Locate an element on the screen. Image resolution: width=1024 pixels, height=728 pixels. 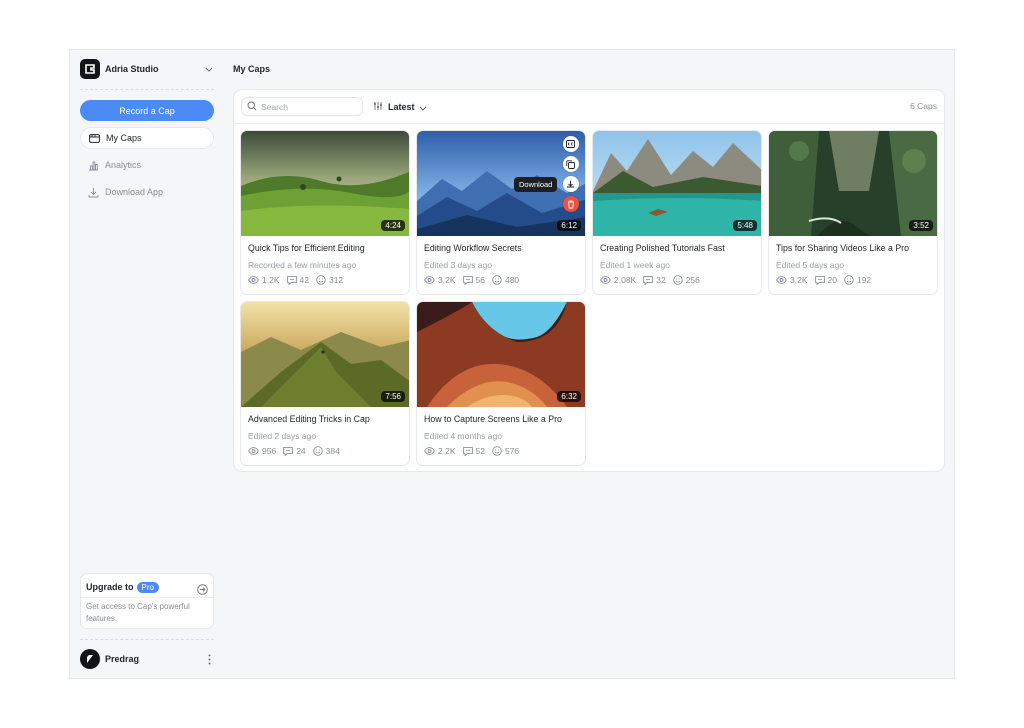
workspace-name: Adria Studio is located at coordinates (132, 69).